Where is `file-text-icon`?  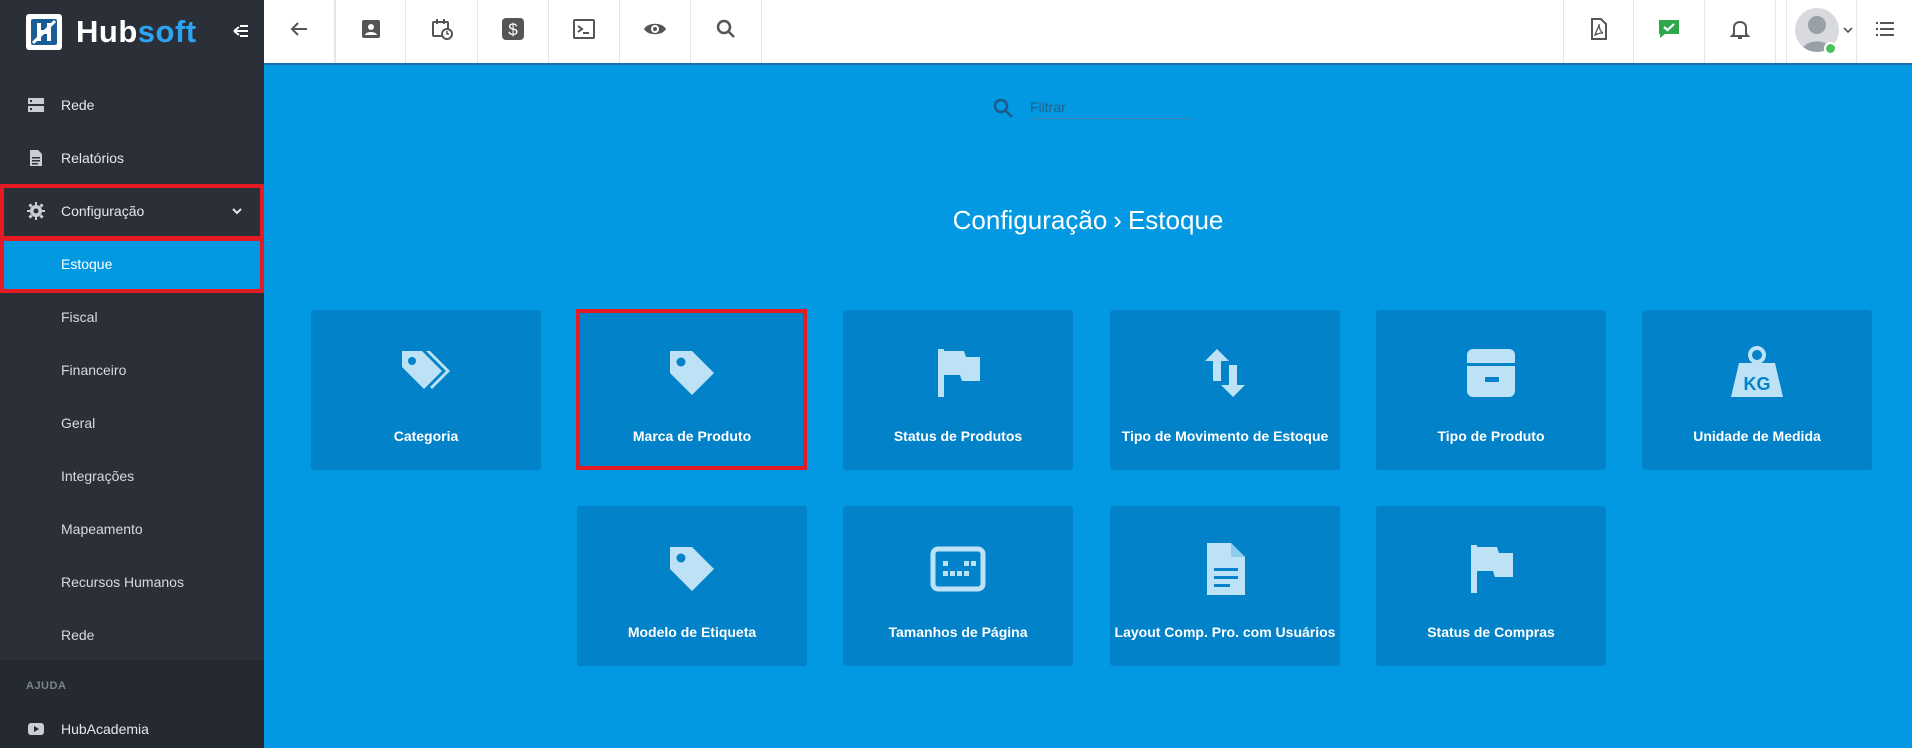 file-text-icon is located at coordinates (1225, 569).